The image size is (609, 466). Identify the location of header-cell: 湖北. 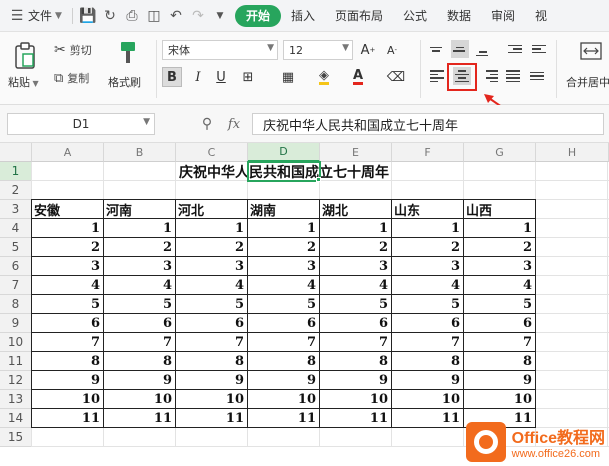
(356, 209).